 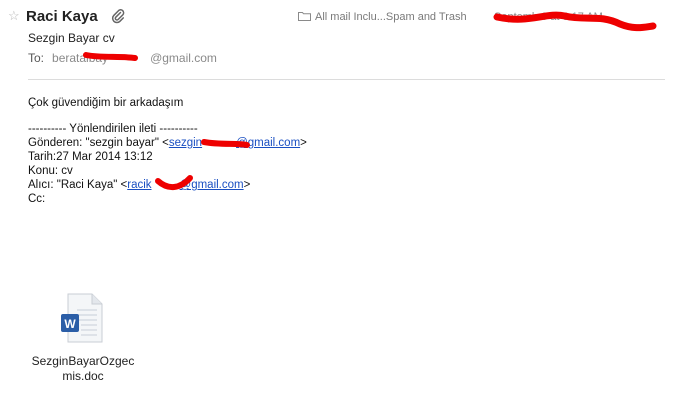 I want to click on paperclip-icon, so click(x=118, y=16).